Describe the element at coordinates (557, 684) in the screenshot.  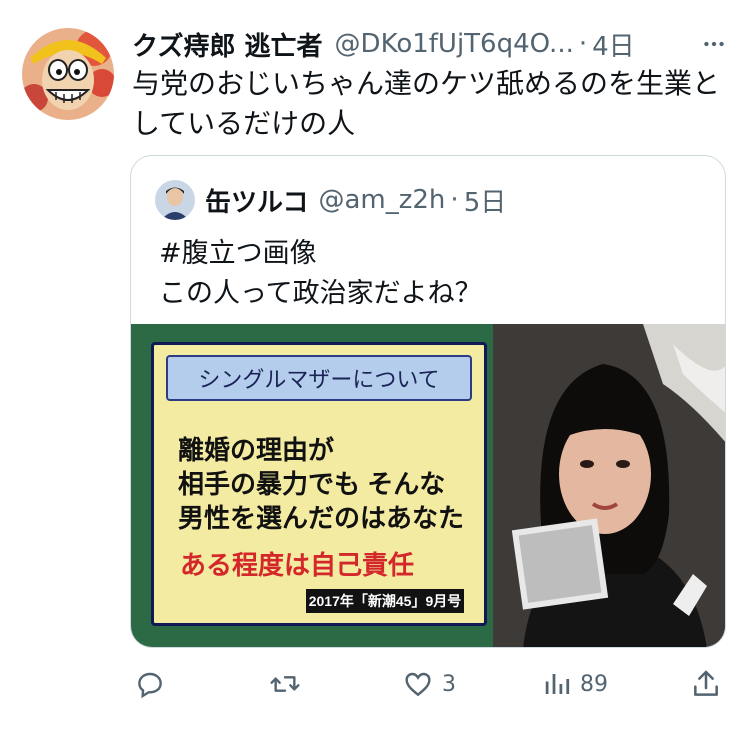
I see `views-chart-icon` at that location.